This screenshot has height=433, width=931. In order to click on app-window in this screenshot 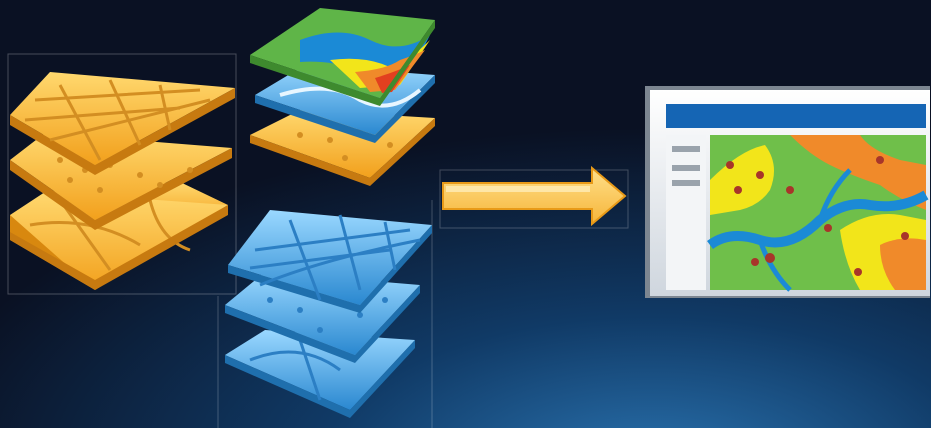, I will do `click(787, 192)`.